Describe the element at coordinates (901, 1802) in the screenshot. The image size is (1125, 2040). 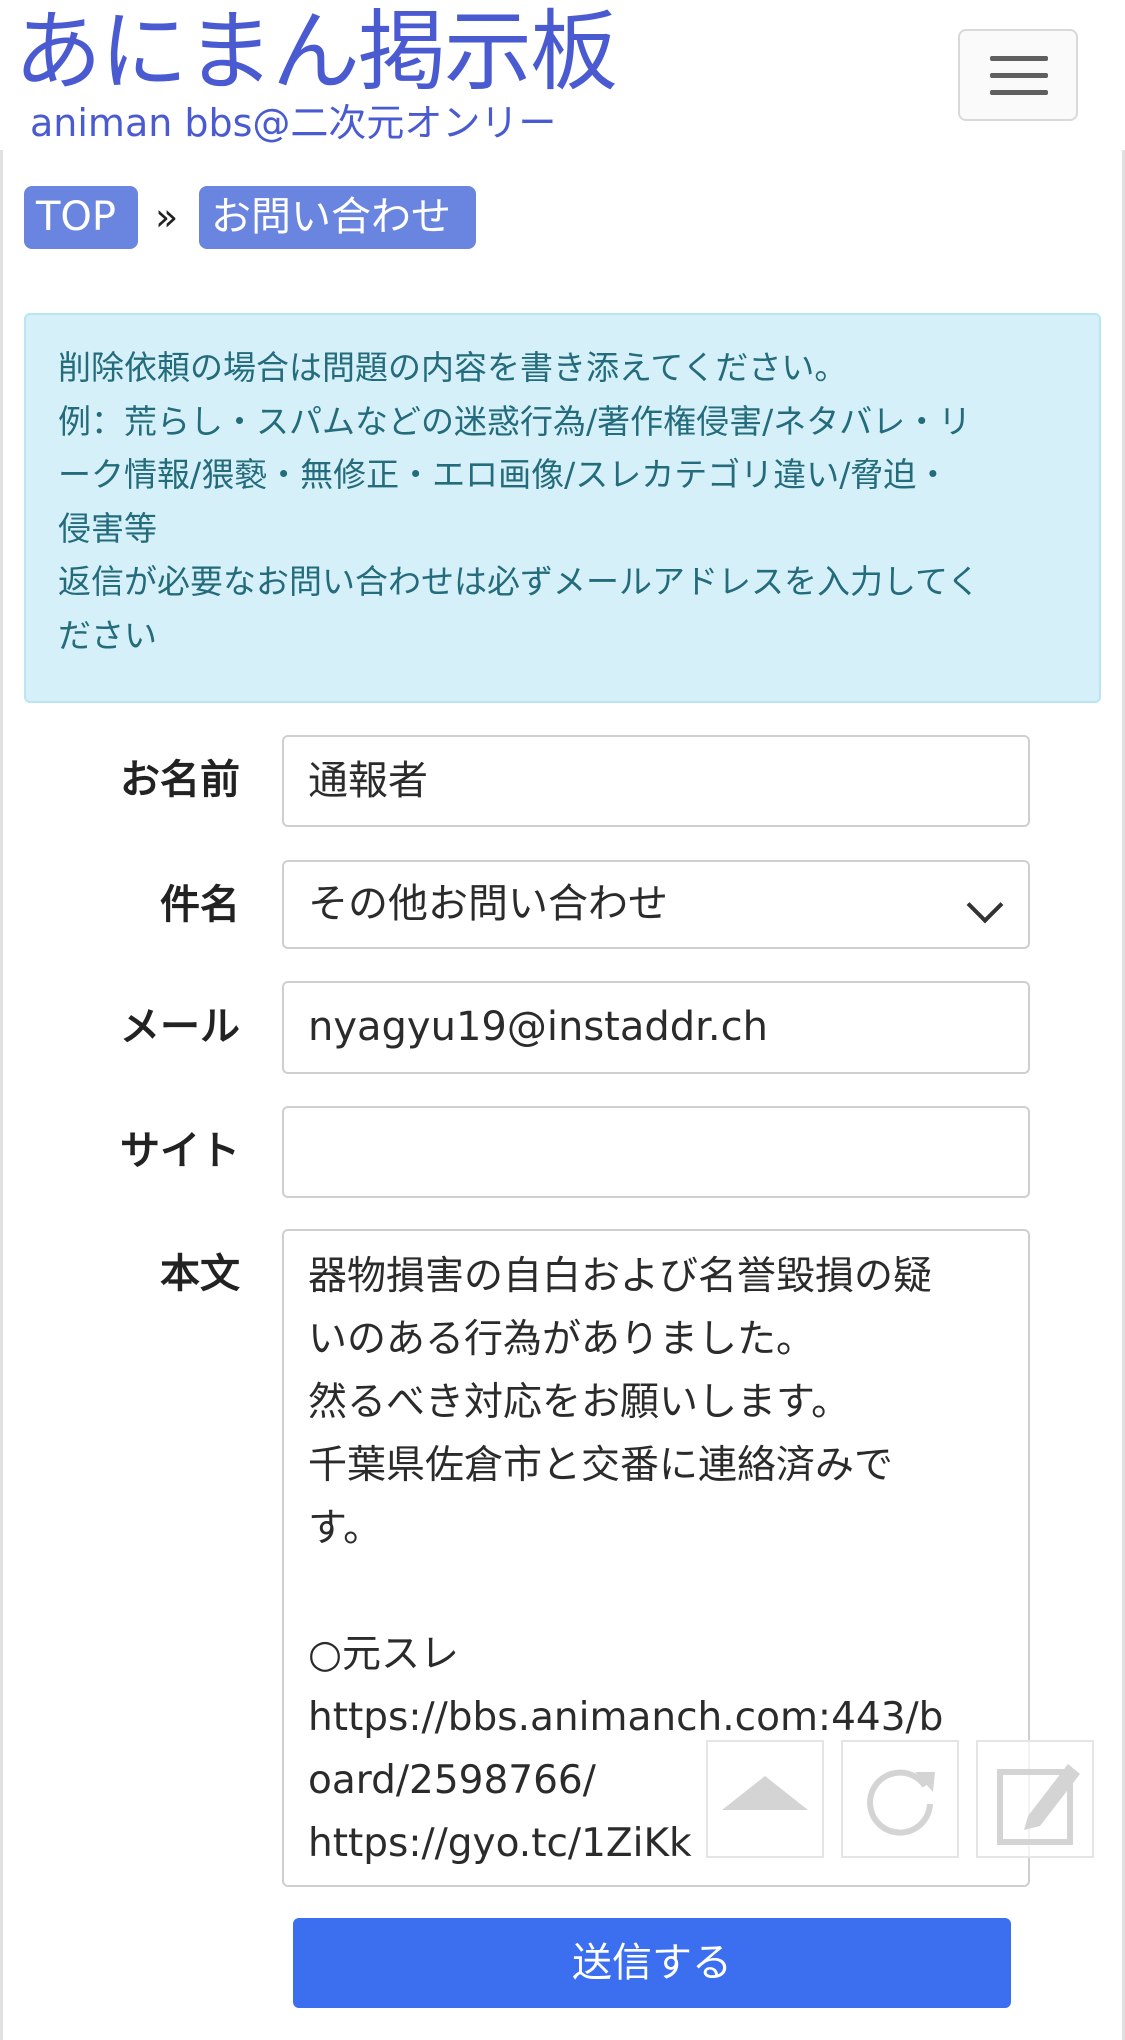
I see `reload-icon` at that location.